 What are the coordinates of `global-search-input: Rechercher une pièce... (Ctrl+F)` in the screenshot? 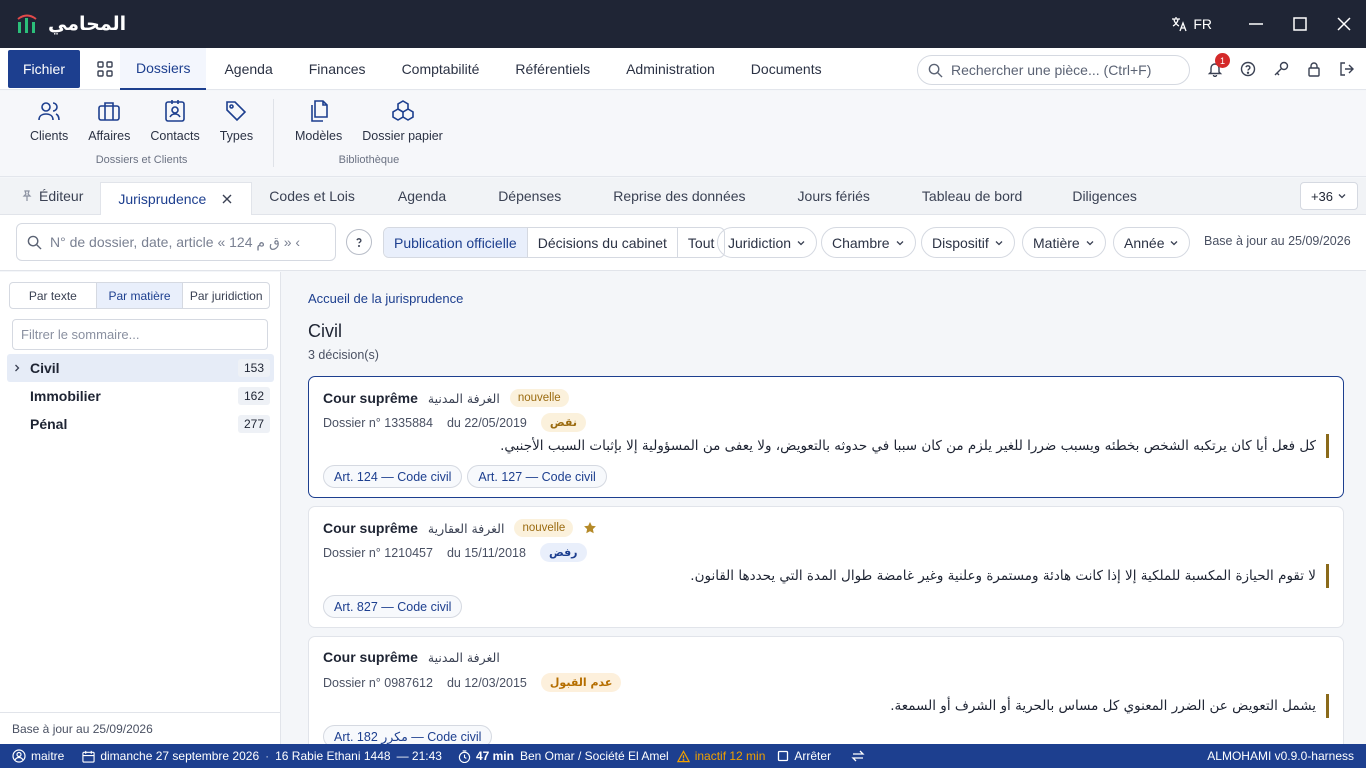 It's located at (1053, 70).